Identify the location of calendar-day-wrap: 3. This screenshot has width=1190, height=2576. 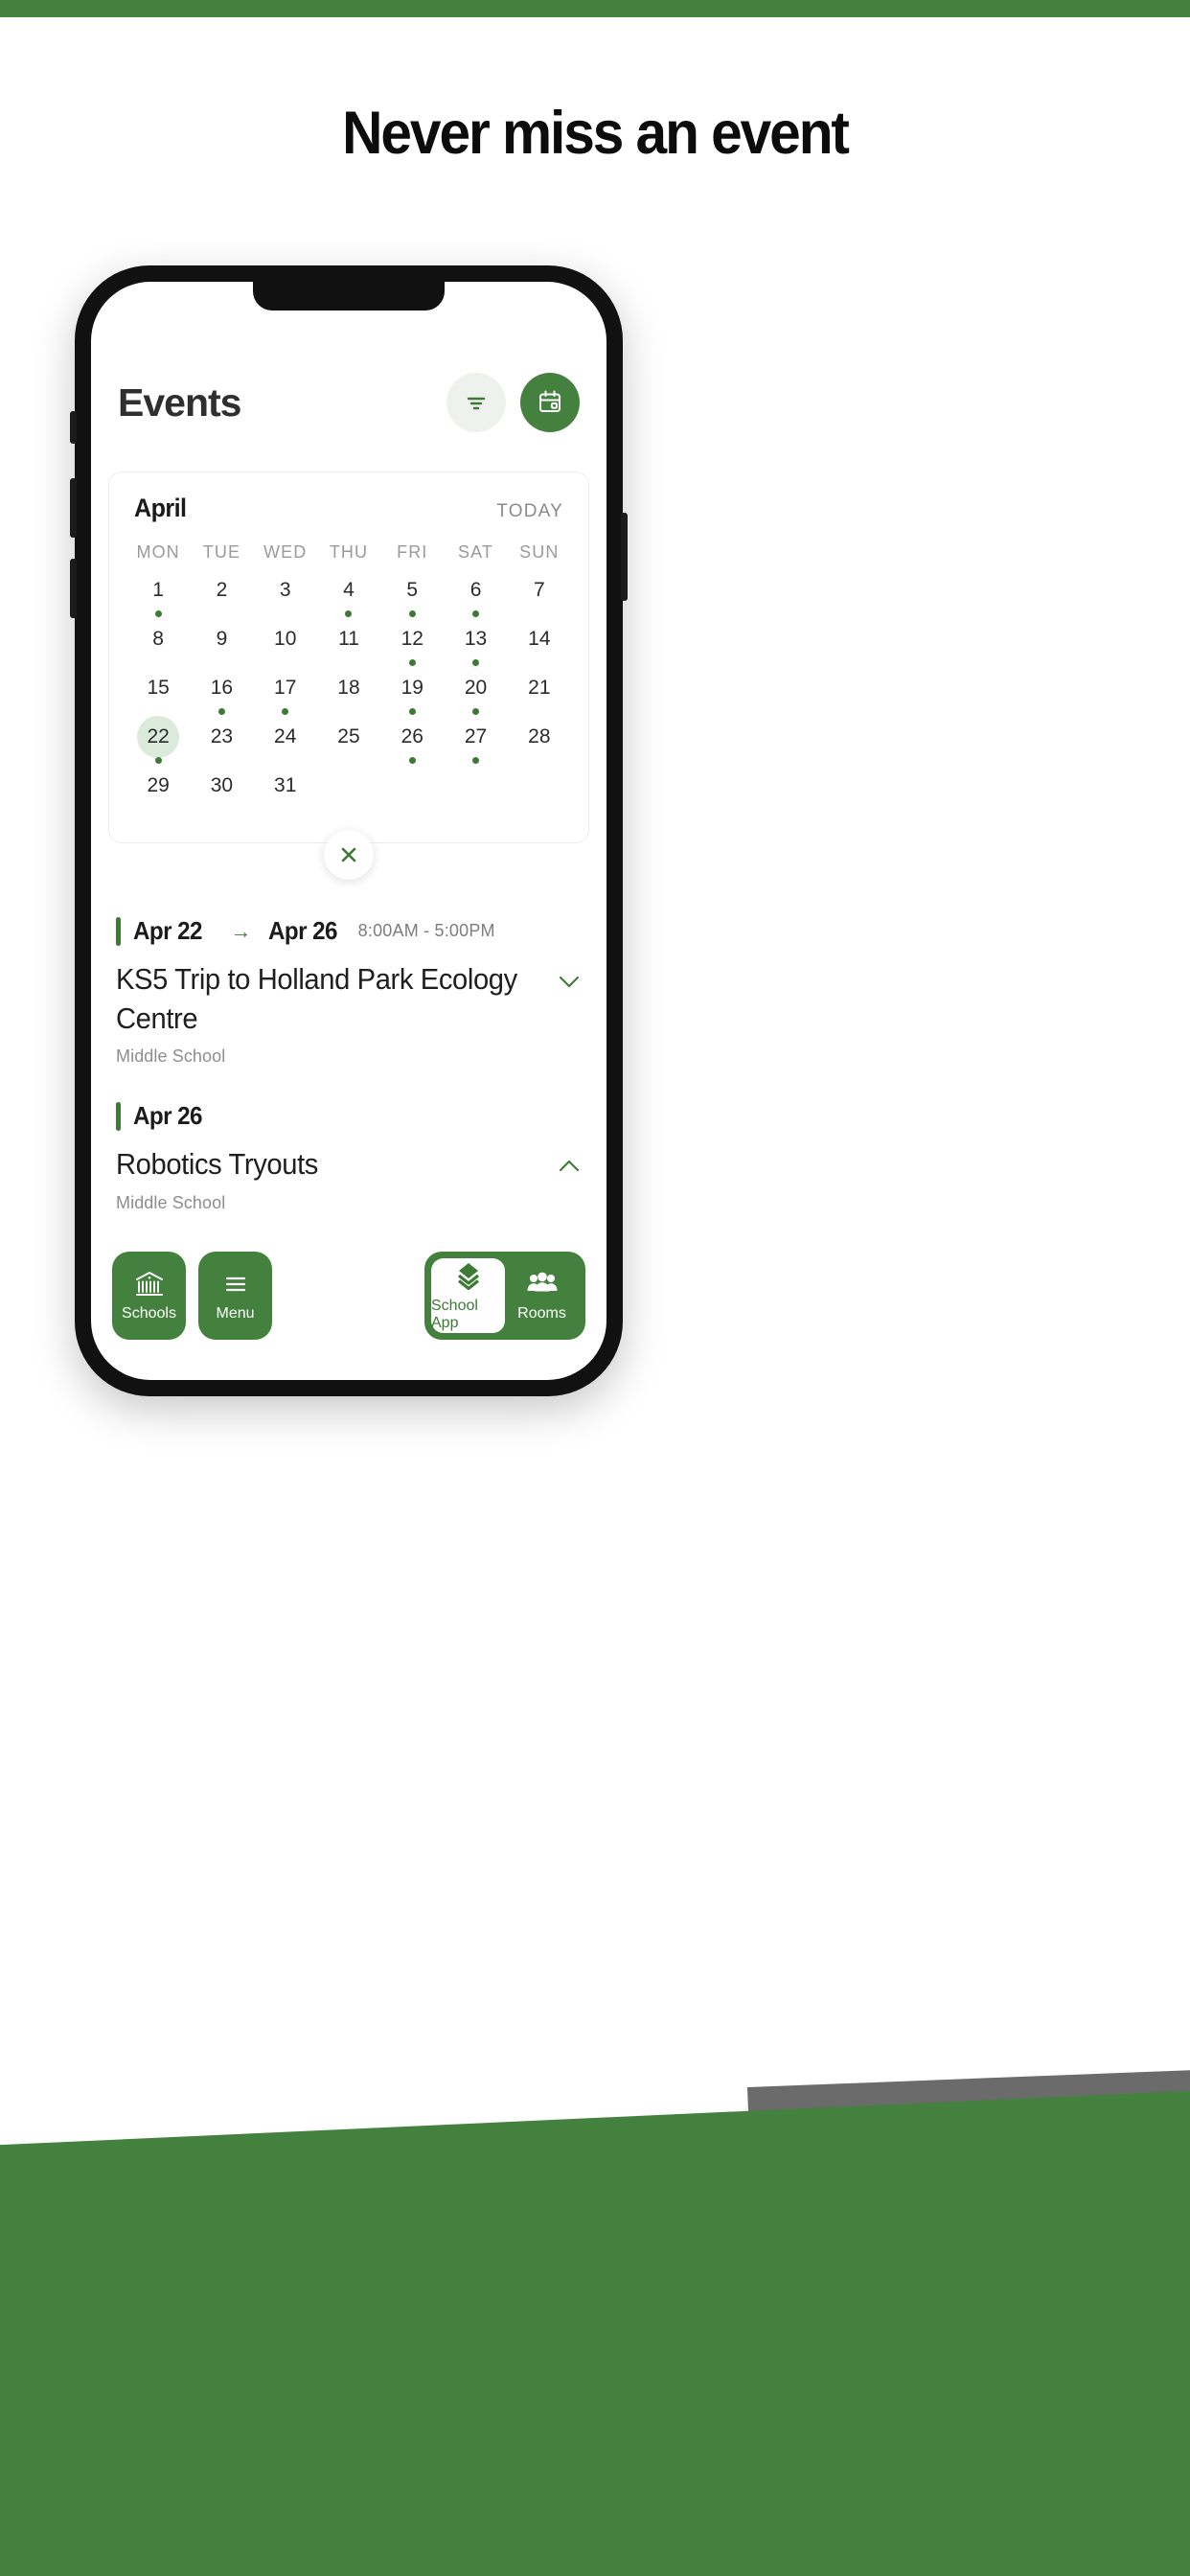
(286, 598).